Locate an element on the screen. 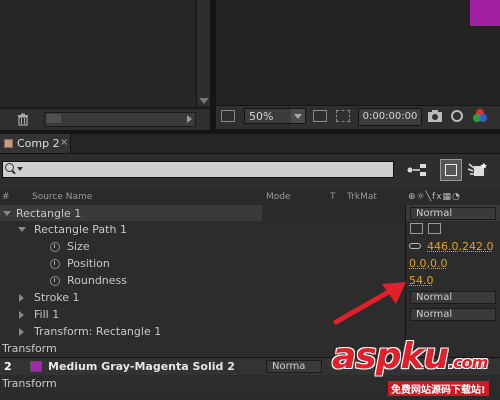 The height and width of the screenshot is (400, 500). switches-icons: ⊕☼╲fx▦◔ is located at coordinates (434, 197).